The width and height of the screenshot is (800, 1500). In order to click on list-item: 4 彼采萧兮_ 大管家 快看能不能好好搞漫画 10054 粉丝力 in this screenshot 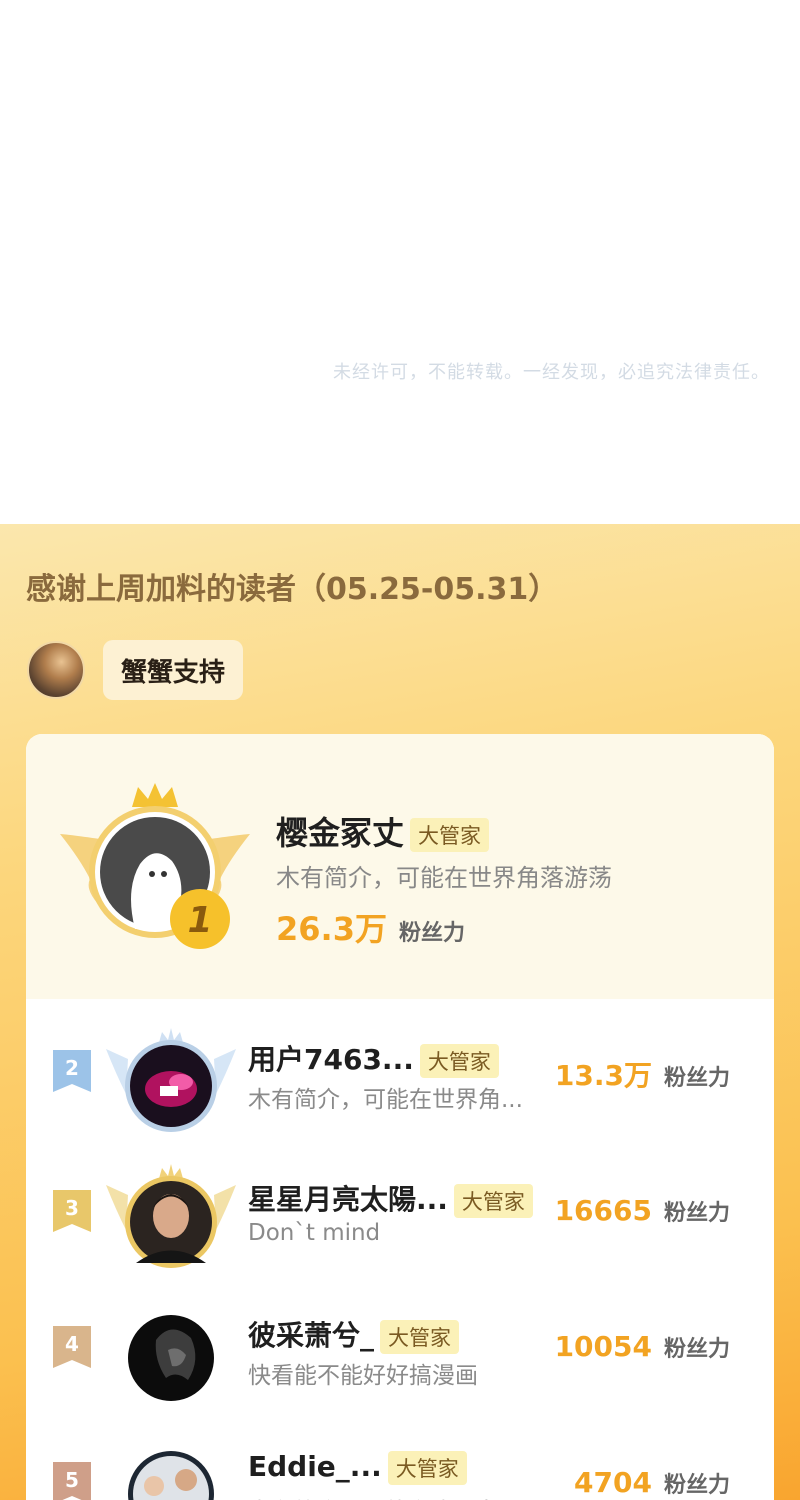, I will do `click(400, 1360)`.